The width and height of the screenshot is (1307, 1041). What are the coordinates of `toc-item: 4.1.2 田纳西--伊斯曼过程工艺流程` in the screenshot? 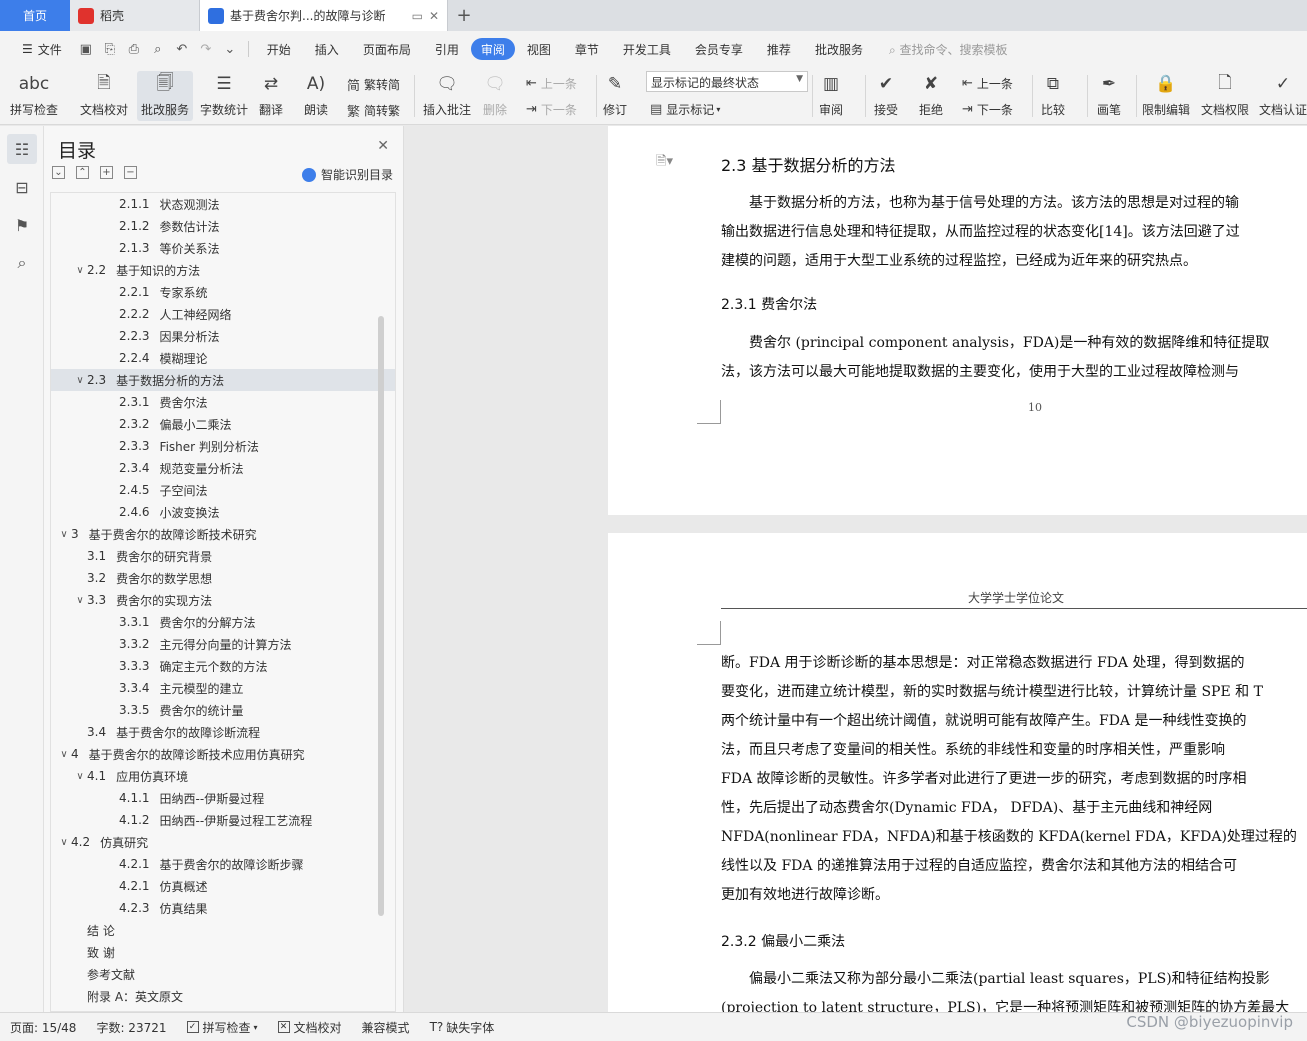 It's located at (223, 820).